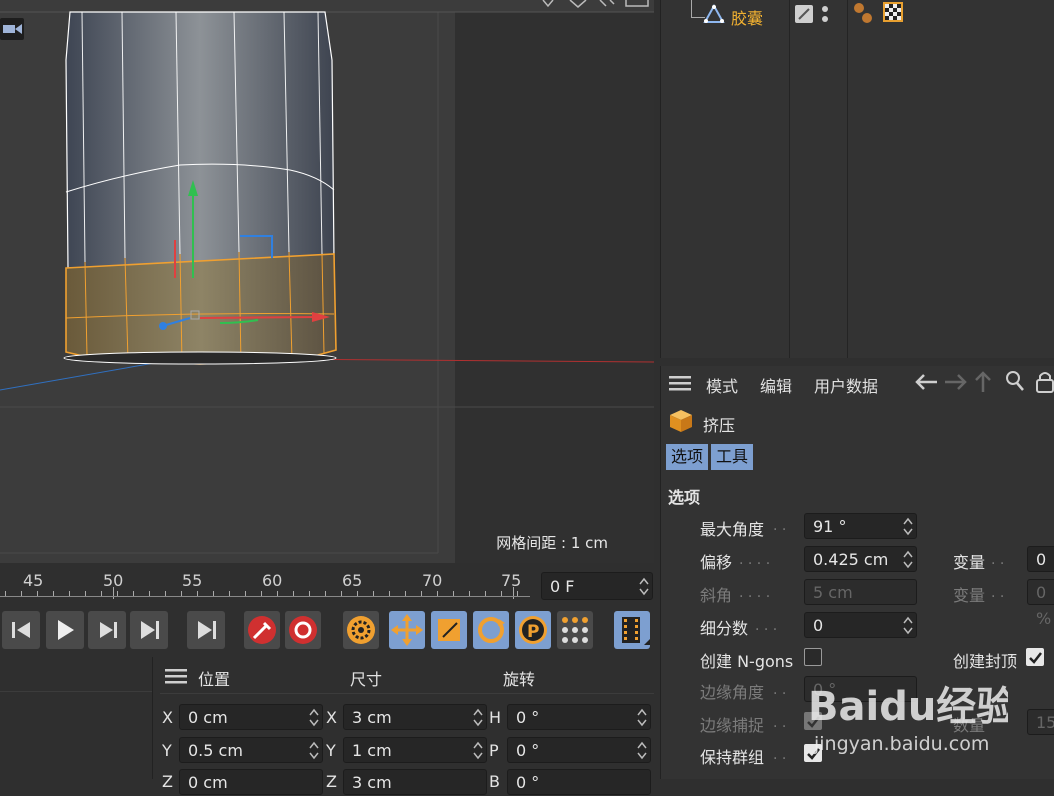  What do you see at coordinates (969, 595) in the screenshot?
I see `variance-label-2: 变量` at bounding box center [969, 595].